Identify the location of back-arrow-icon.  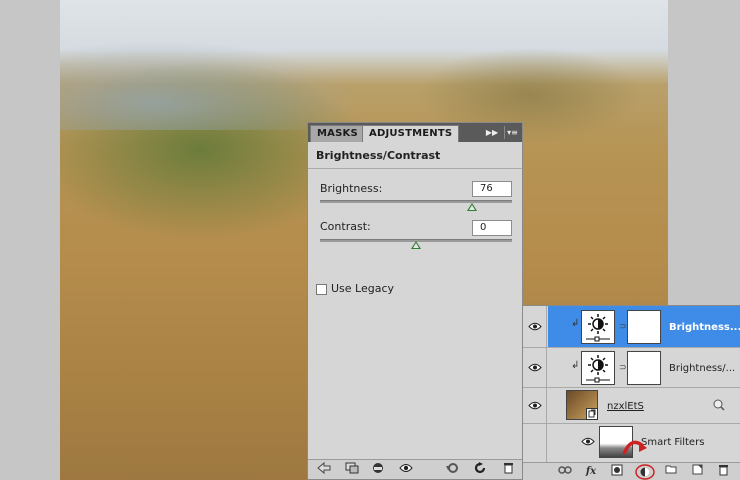
(324, 469).